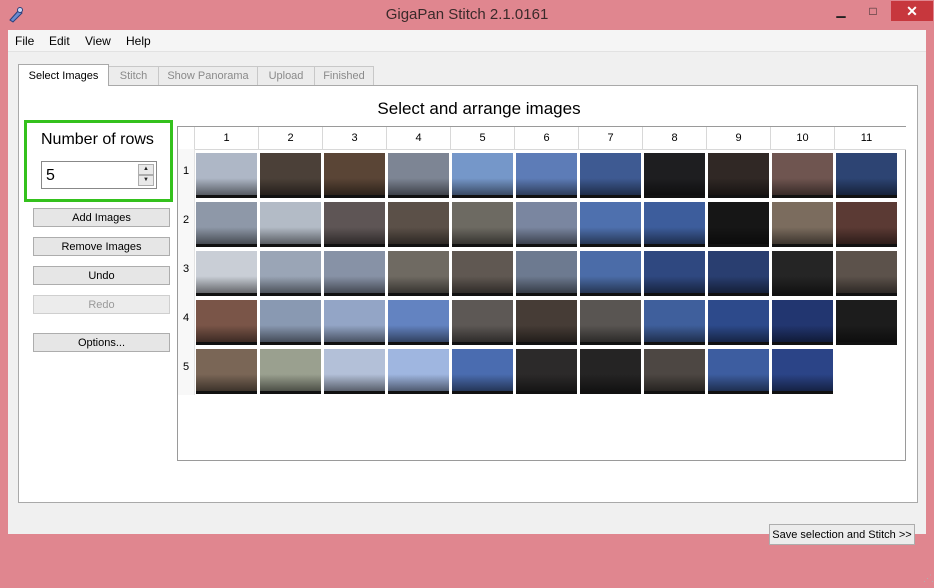 The image size is (934, 588). Describe the element at coordinates (133, 75) in the screenshot. I see `tab-stitch: Stitch` at that location.